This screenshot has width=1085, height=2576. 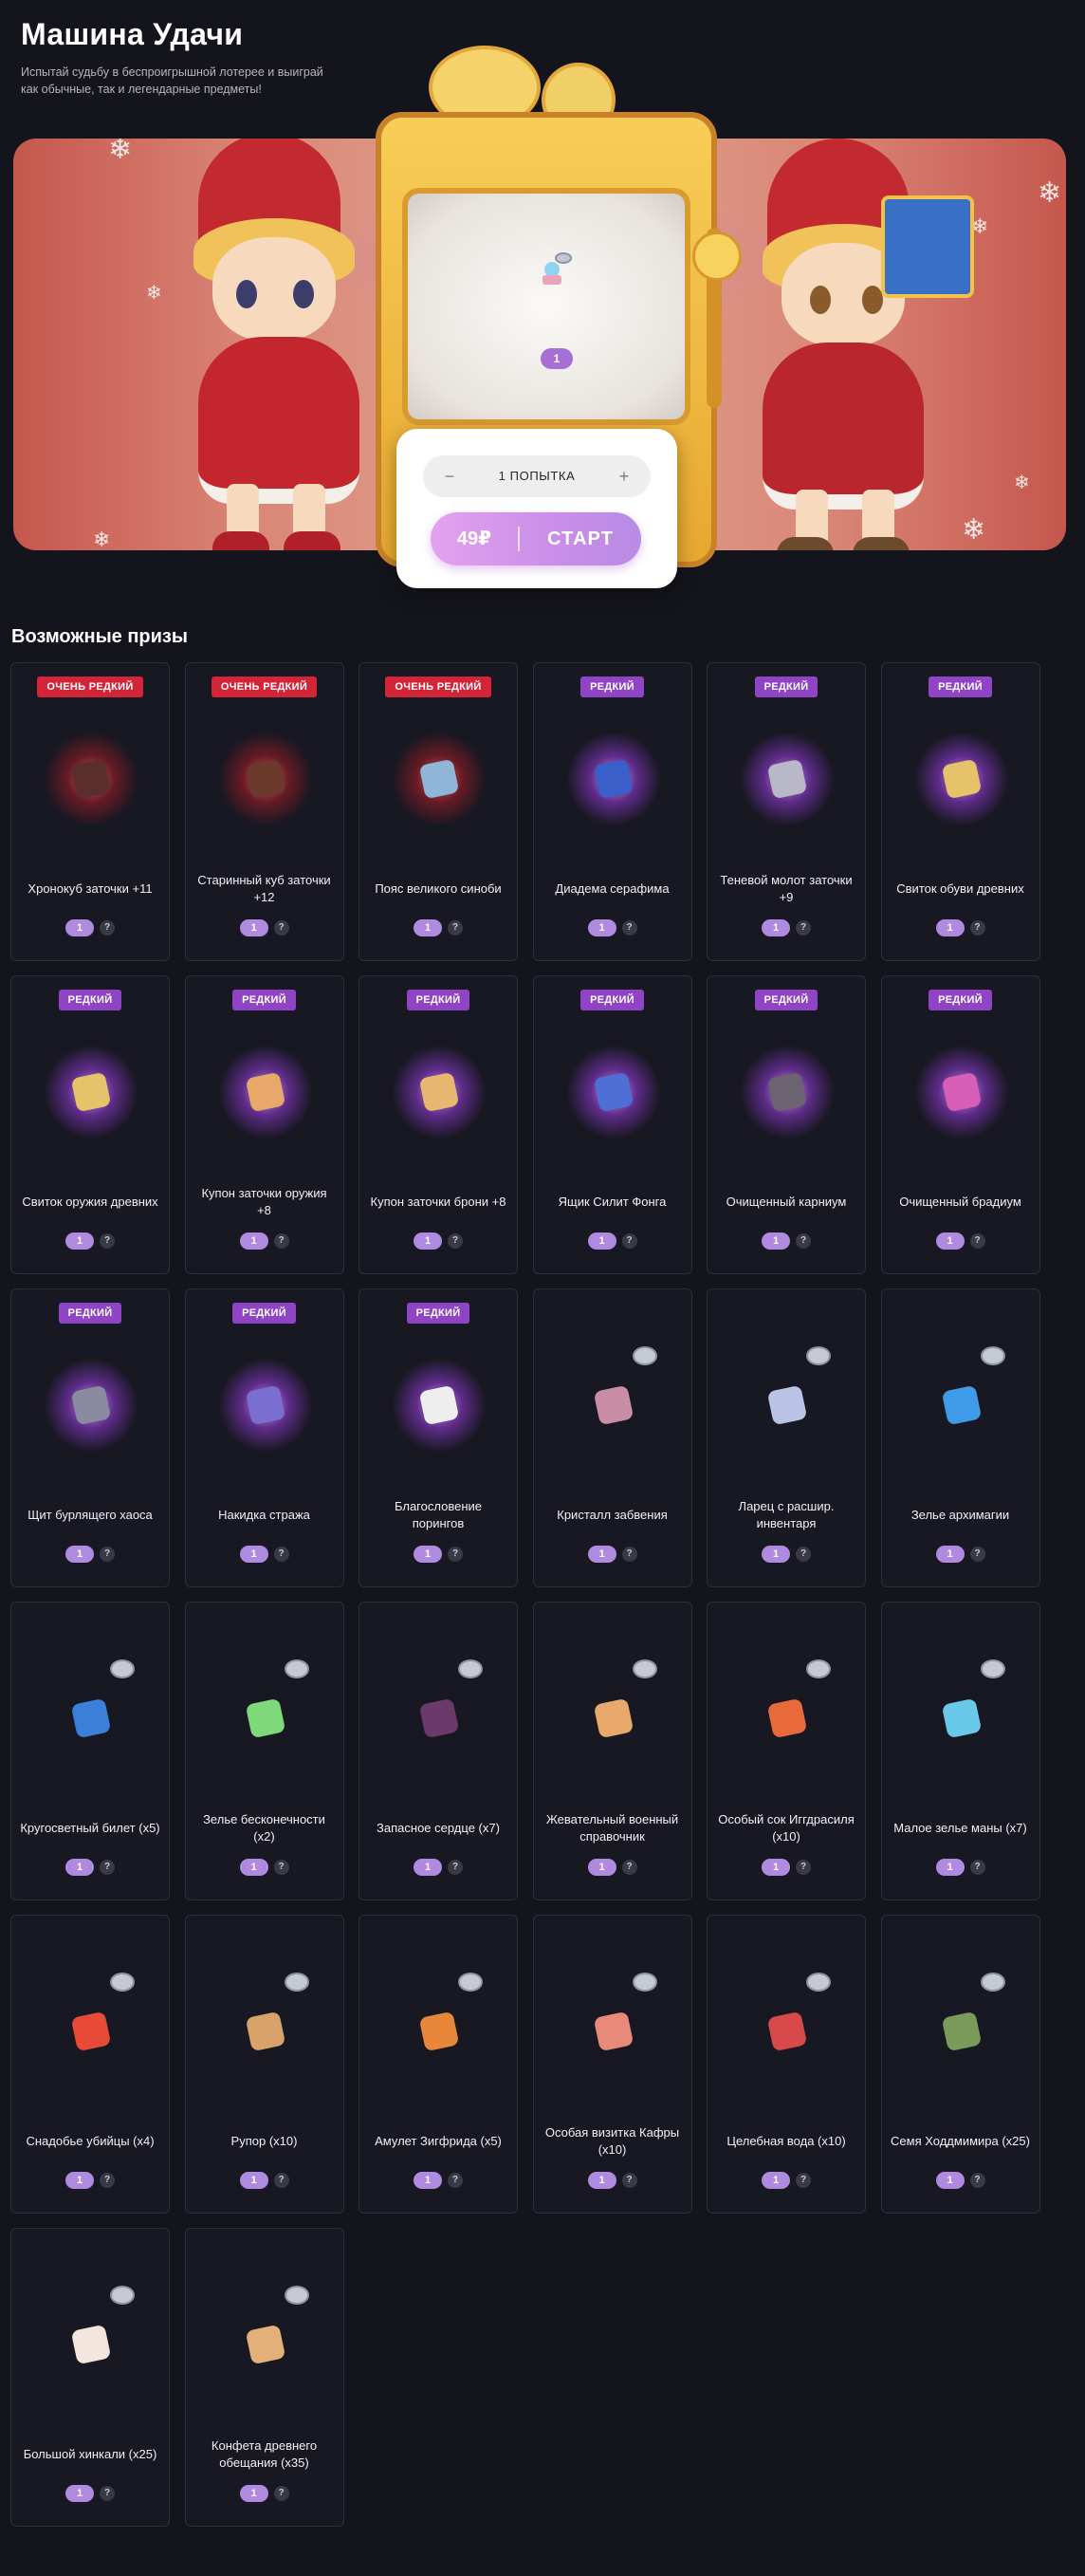 What do you see at coordinates (90, 2064) in the screenshot?
I see `prize-card: Снадобье убийцы (x4) 1?` at bounding box center [90, 2064].